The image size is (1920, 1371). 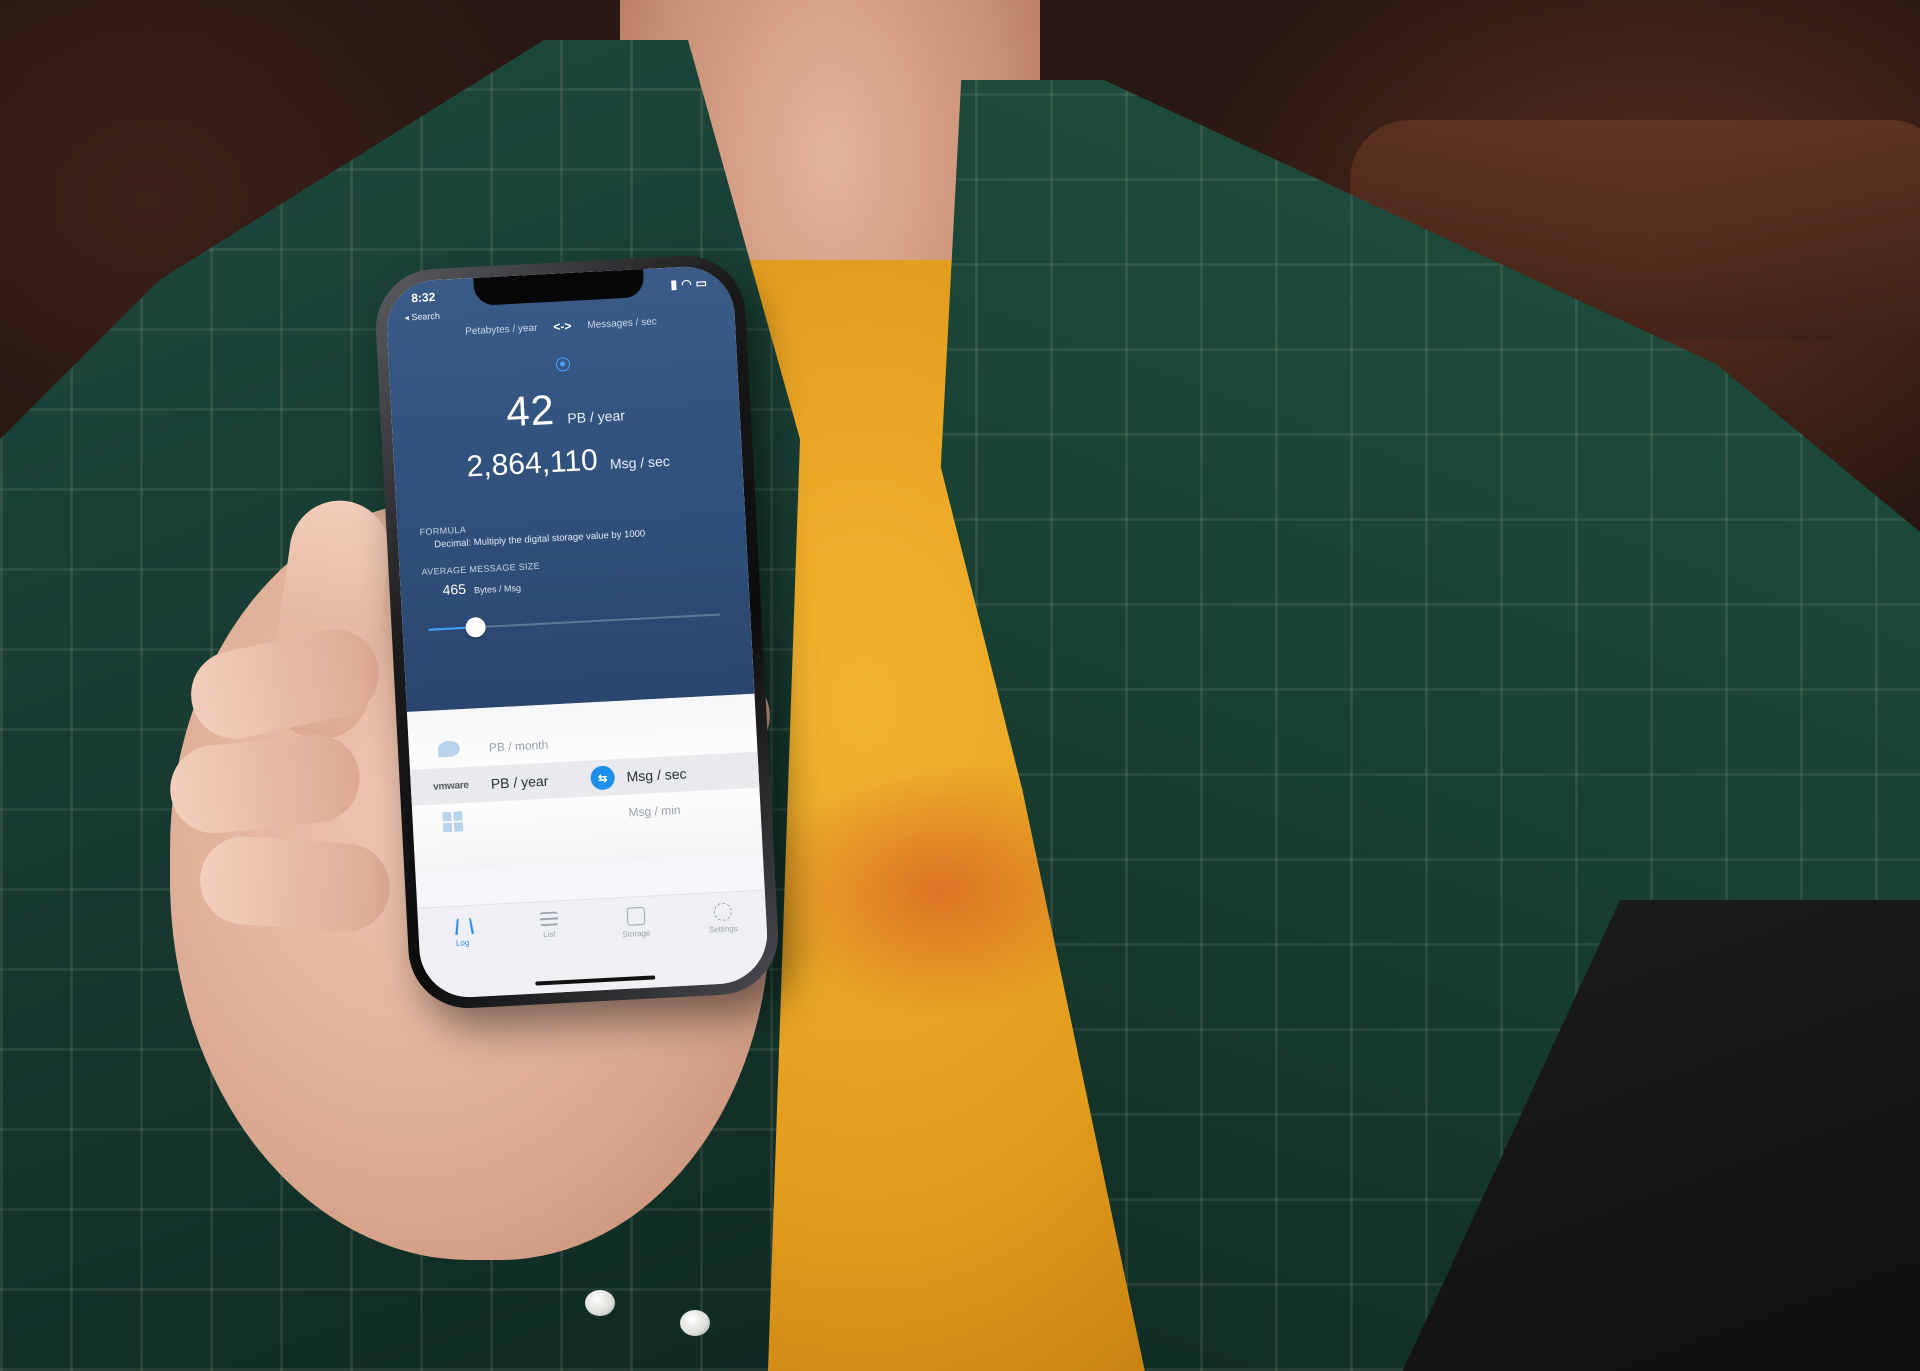 What do you see at coordinates (701, 283) in the screenshot?
I see `battery-icon: ▭` at bounding box center [701, 283].